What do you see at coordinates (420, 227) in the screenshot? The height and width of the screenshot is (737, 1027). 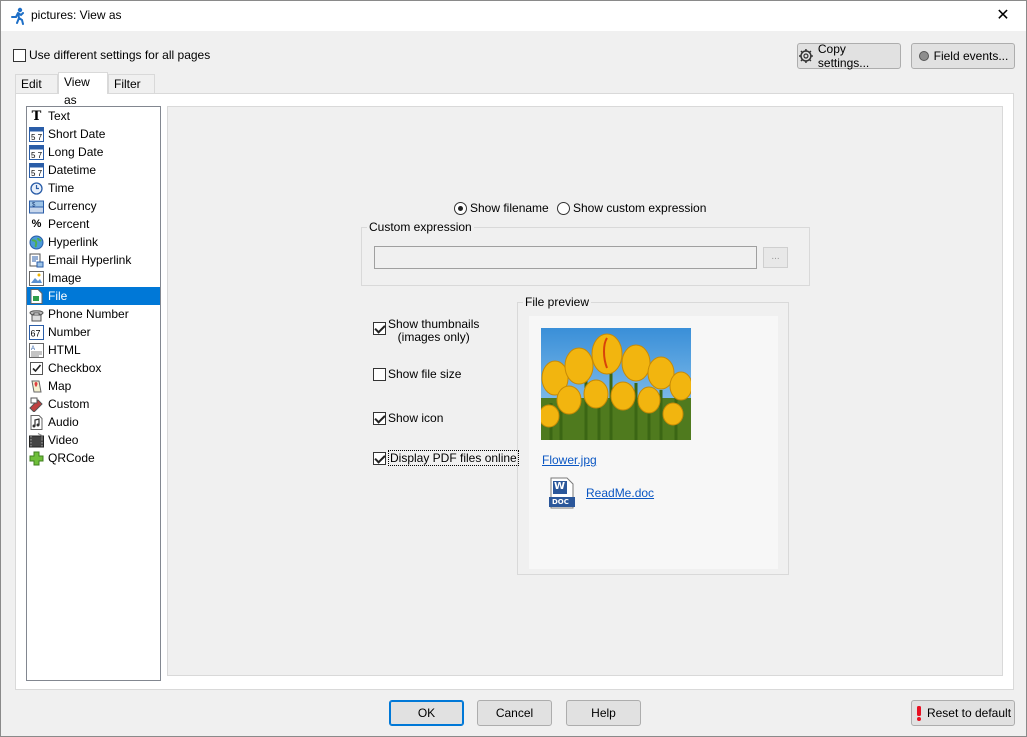 I see `custom-expression-legend: Custom expression` at bounding box center [420, 227].